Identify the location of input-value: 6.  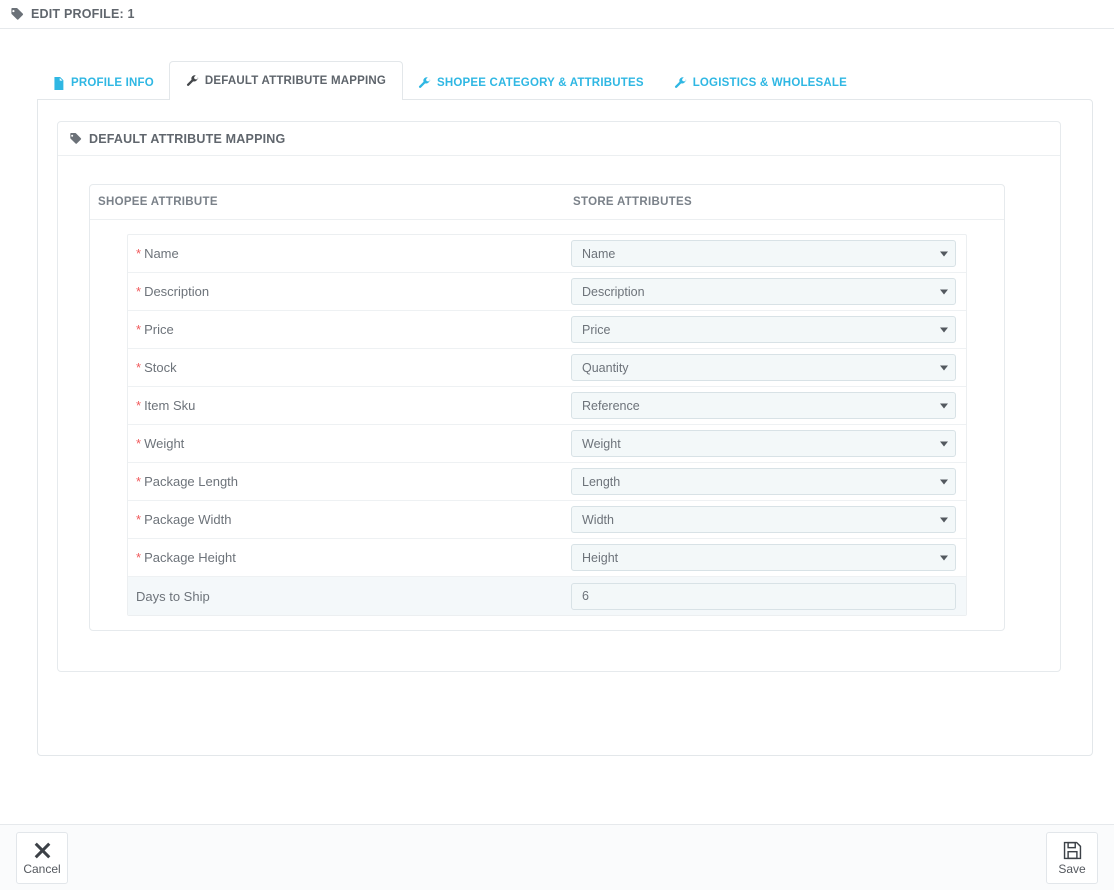
(585, 596).